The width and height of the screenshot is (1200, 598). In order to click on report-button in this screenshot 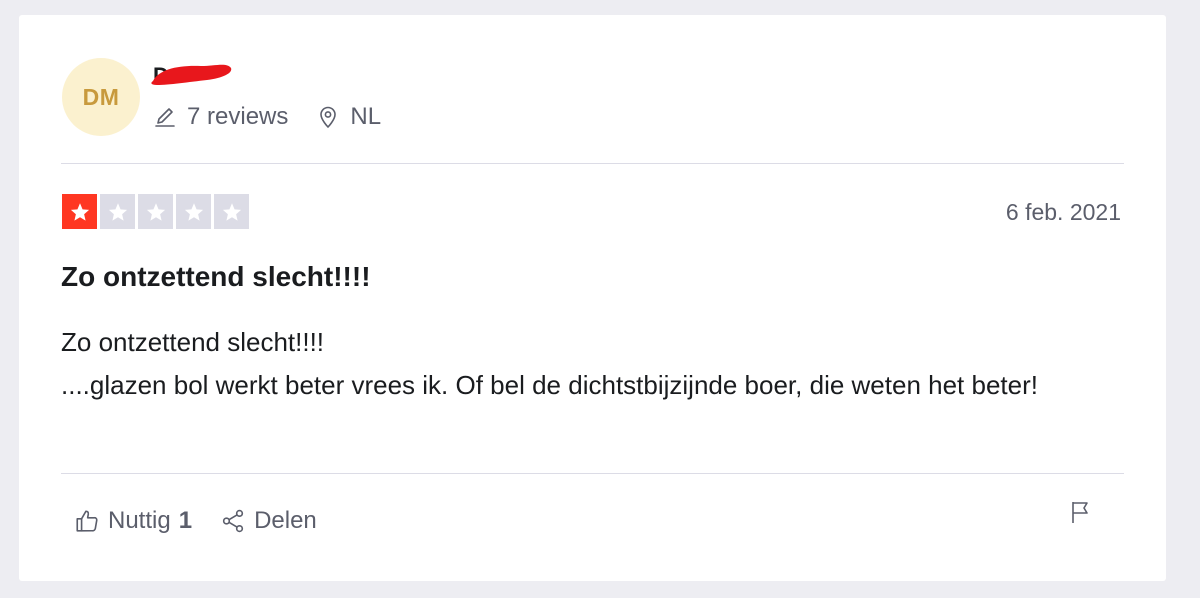, I will do `click(1080, 514)`.